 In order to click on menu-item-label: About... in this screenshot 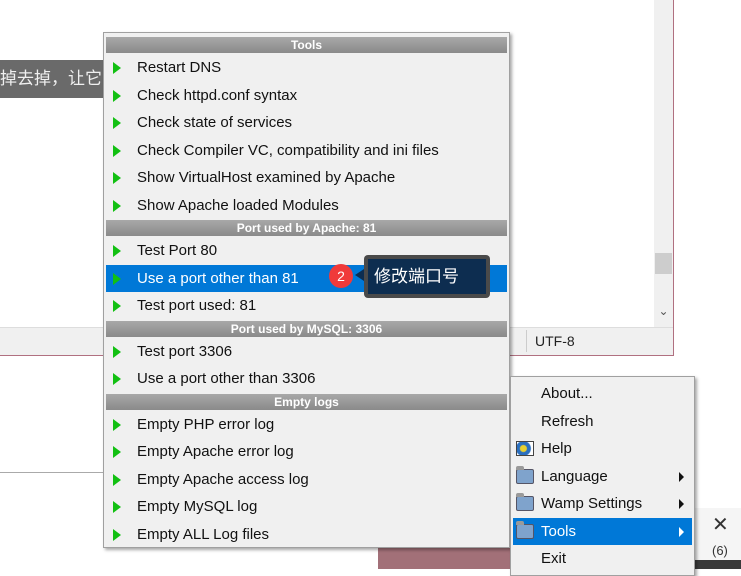, I will do `click(567, 393)`.